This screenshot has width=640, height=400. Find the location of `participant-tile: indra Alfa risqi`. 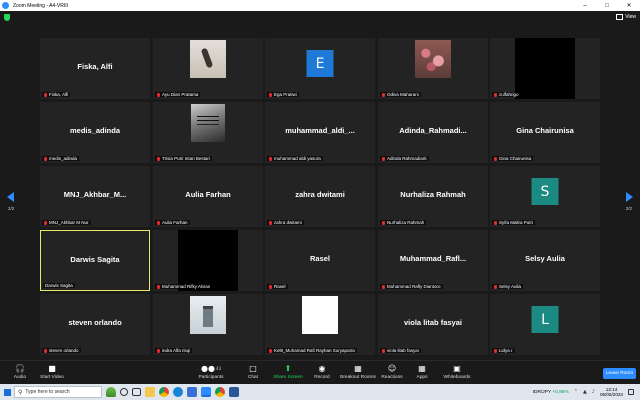

participant-tile: indra Alfa risqi is located at coordinates (208, 324).